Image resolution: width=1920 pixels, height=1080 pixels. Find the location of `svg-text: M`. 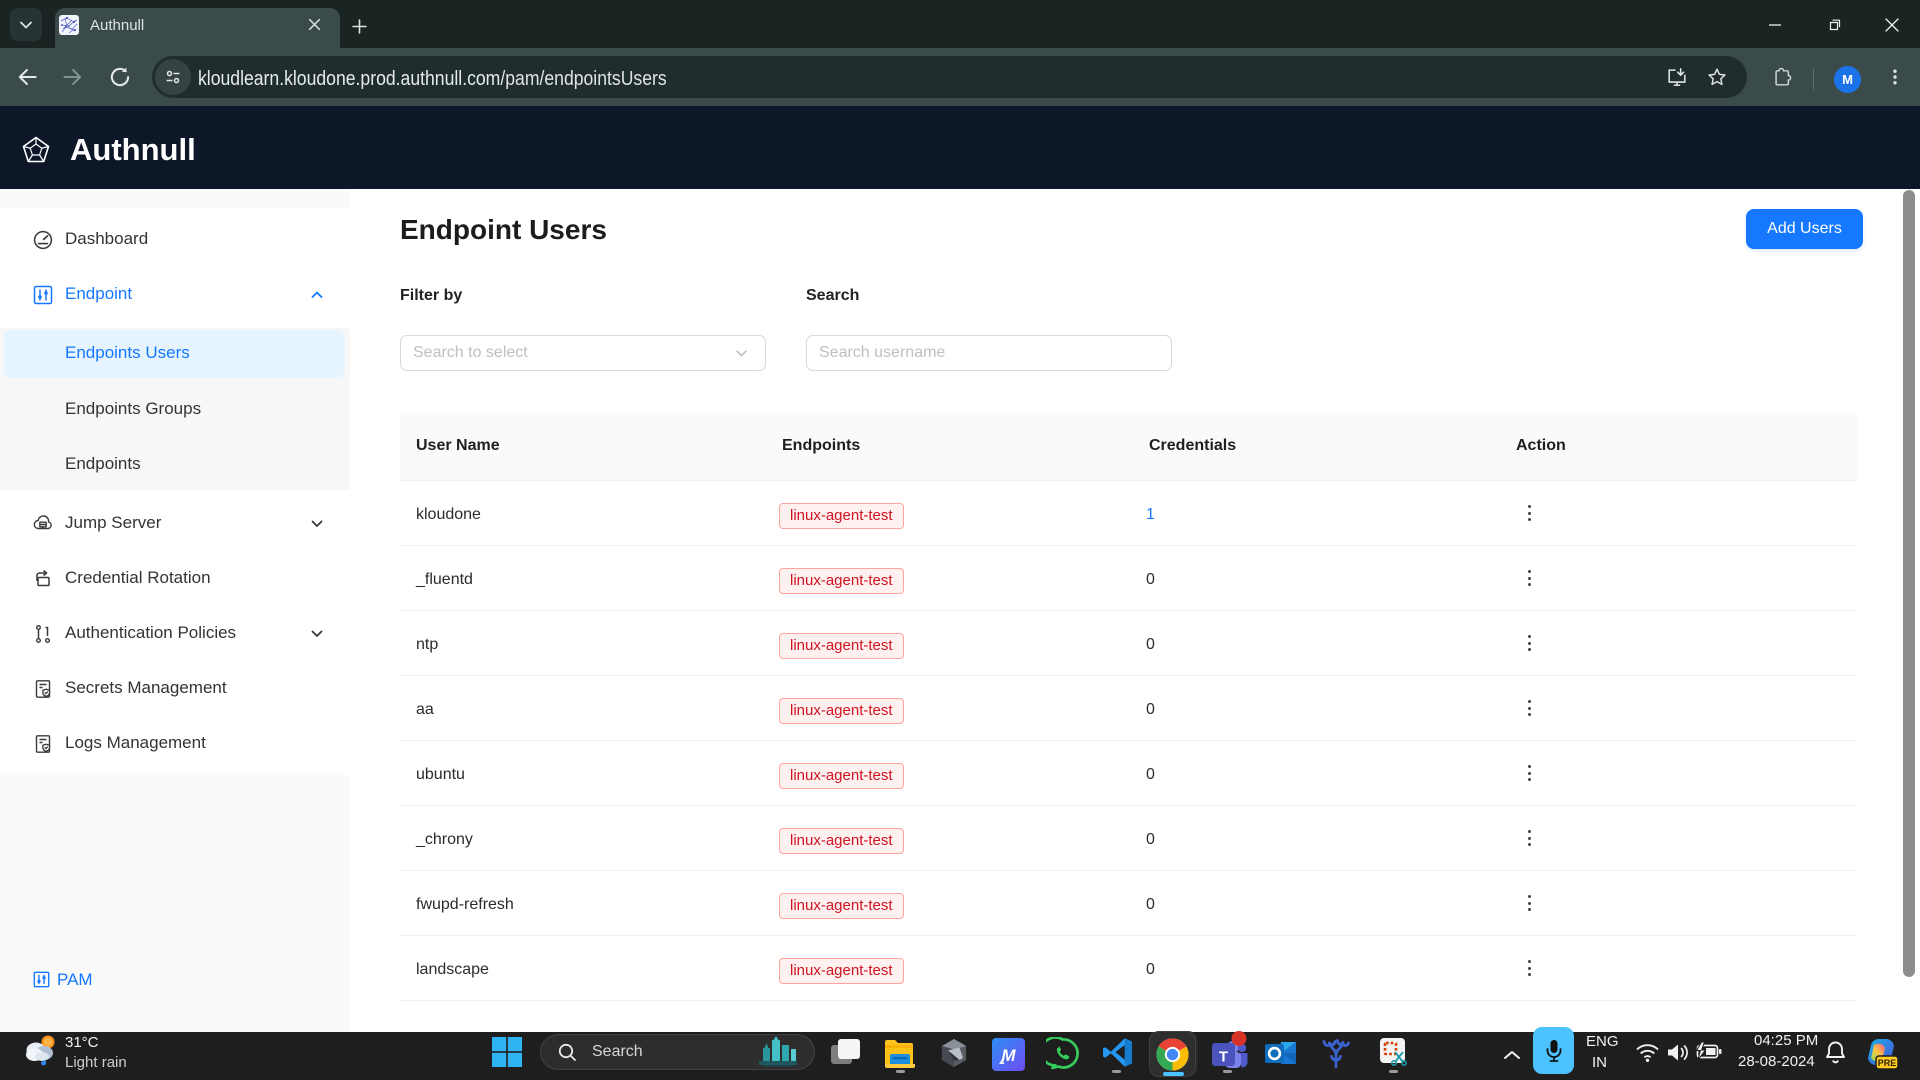

svg-text: M is located at coordinates (1008, 1055).